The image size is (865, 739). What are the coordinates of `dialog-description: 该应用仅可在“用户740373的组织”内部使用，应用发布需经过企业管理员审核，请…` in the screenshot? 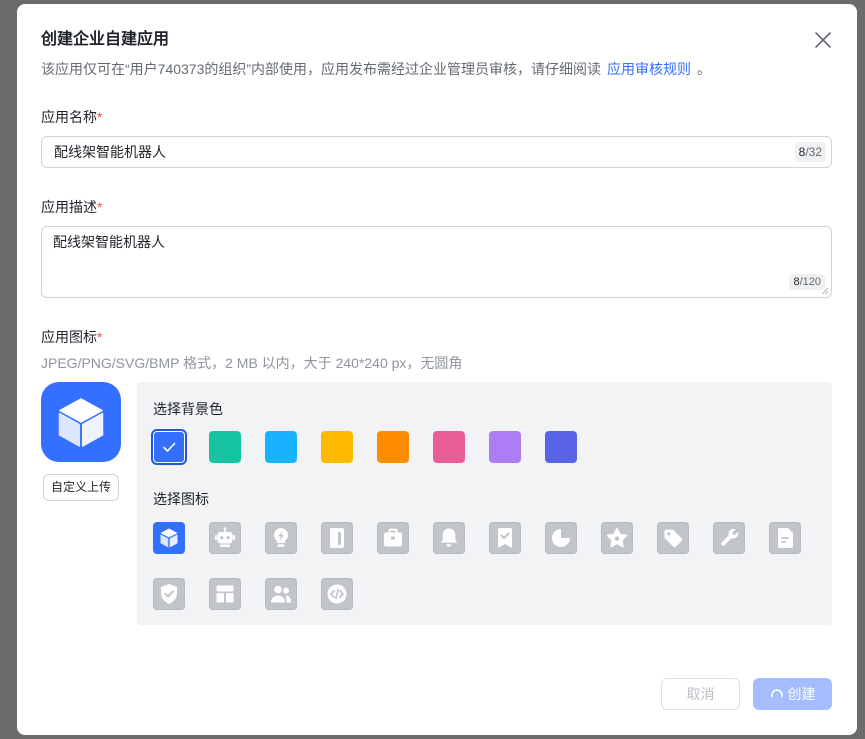 It's located at (376, 69).